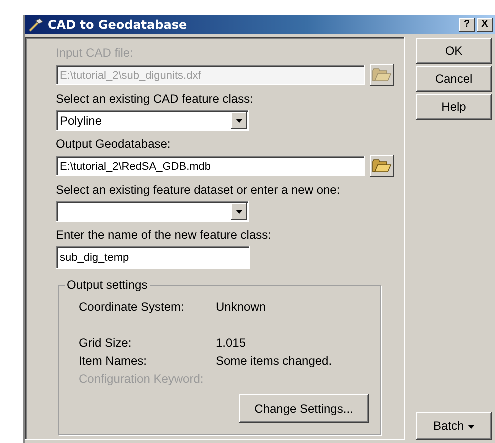  I want to click on batch-button: Batch, so click(454, 426).